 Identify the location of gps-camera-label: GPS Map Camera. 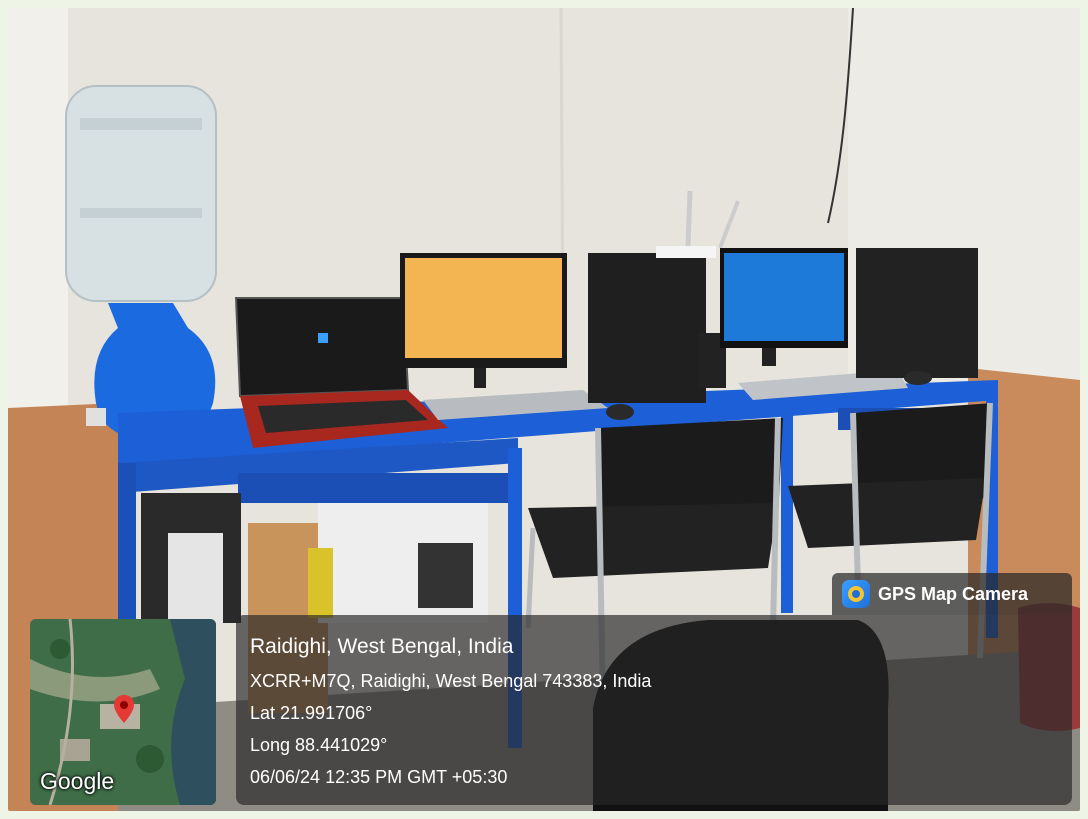
(953, 593).